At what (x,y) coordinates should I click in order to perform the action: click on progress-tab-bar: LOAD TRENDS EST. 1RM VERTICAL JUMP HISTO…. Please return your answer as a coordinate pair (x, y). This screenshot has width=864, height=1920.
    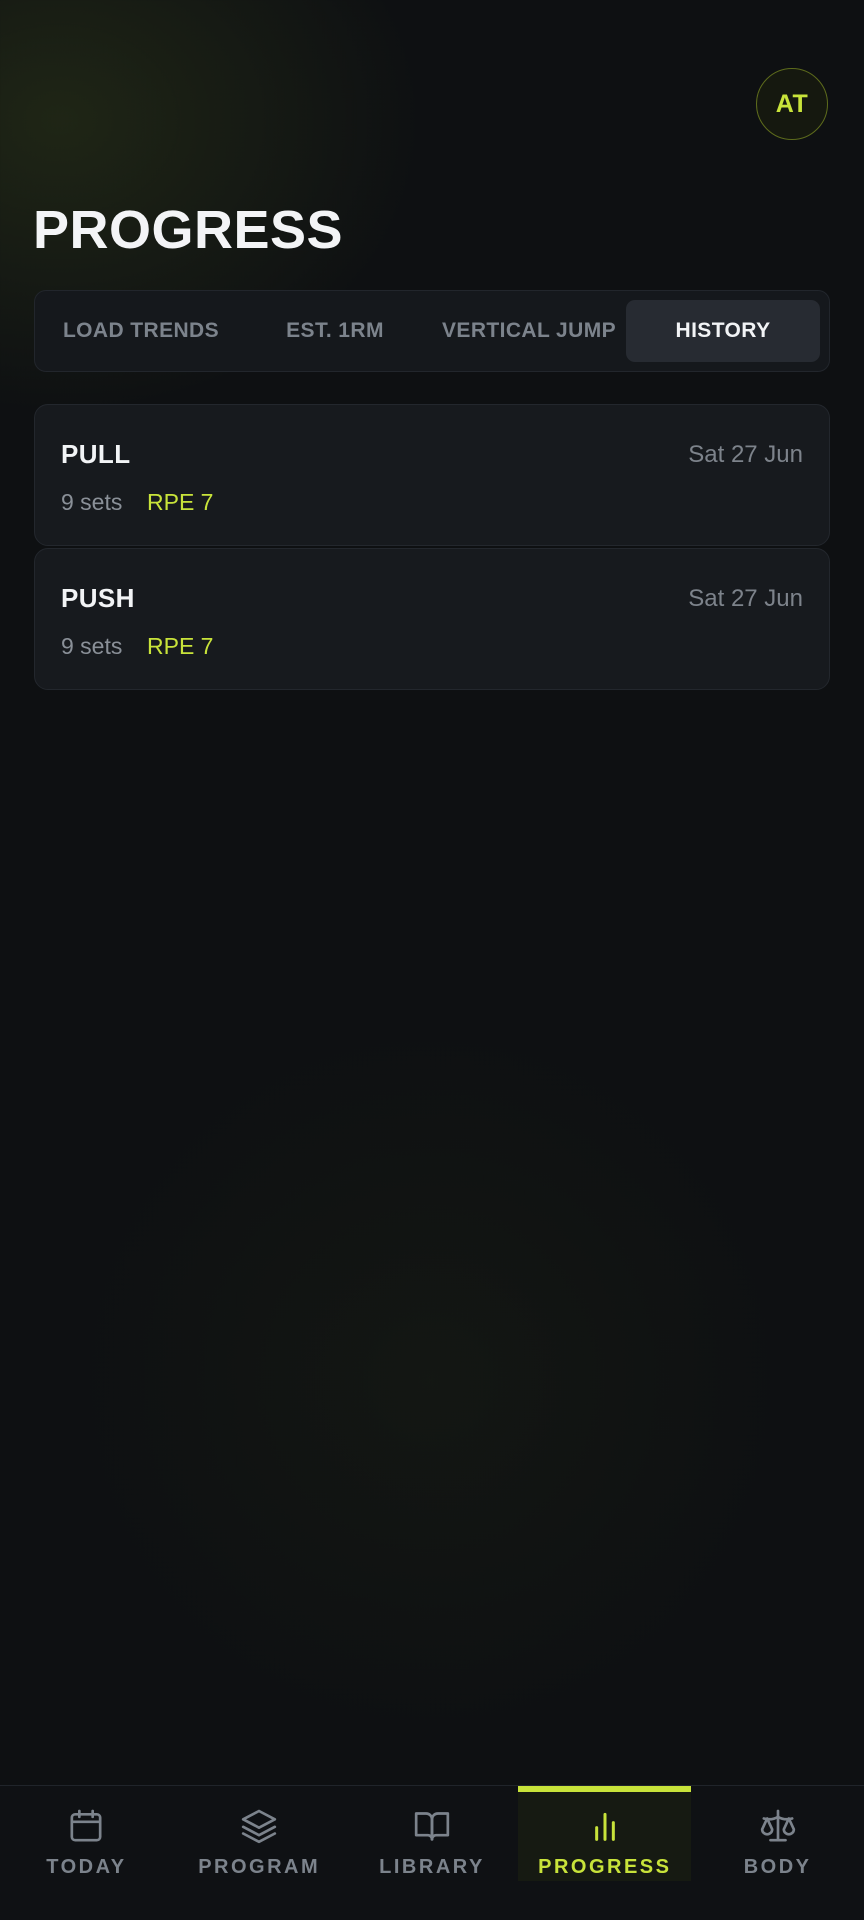
    Looking at the image, I should click on (432, 331).